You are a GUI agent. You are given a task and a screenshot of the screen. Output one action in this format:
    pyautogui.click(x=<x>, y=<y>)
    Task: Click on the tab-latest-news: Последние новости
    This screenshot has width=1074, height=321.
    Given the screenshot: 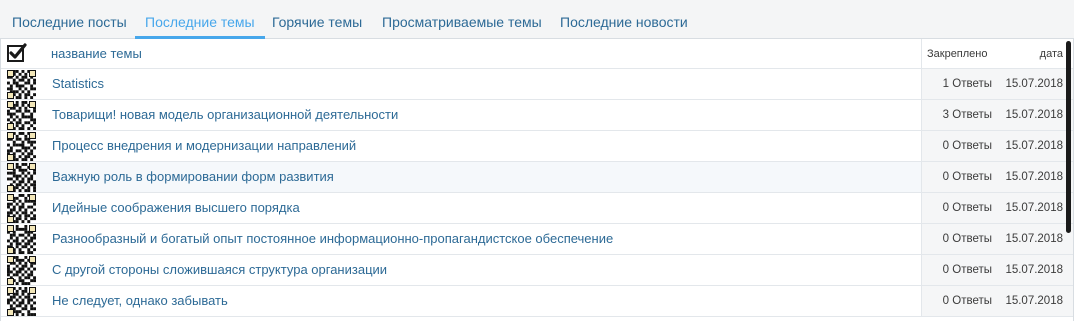 What is the action you would take?
    pyautogui.click(x=624, y=19)
    